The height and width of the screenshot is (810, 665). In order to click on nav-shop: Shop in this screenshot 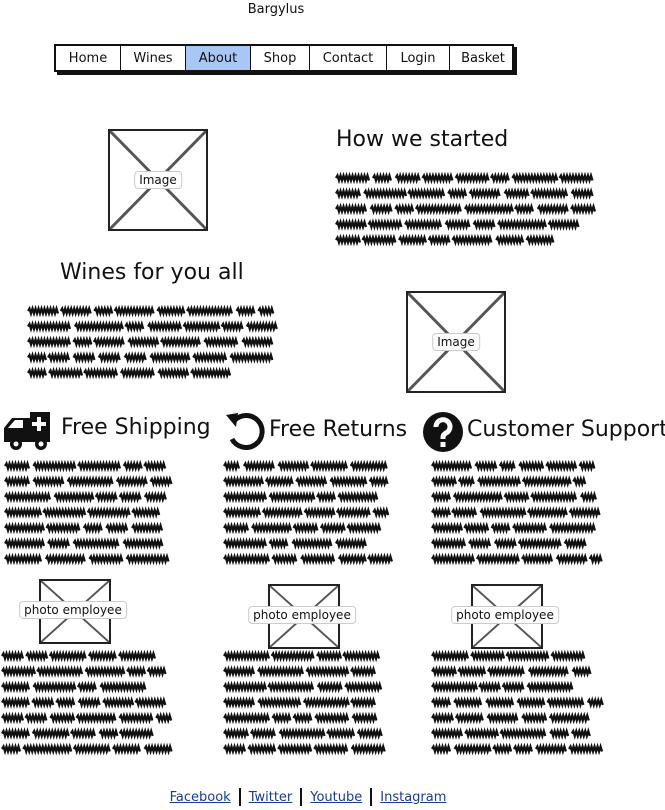, I will do `click(280, 58)`.